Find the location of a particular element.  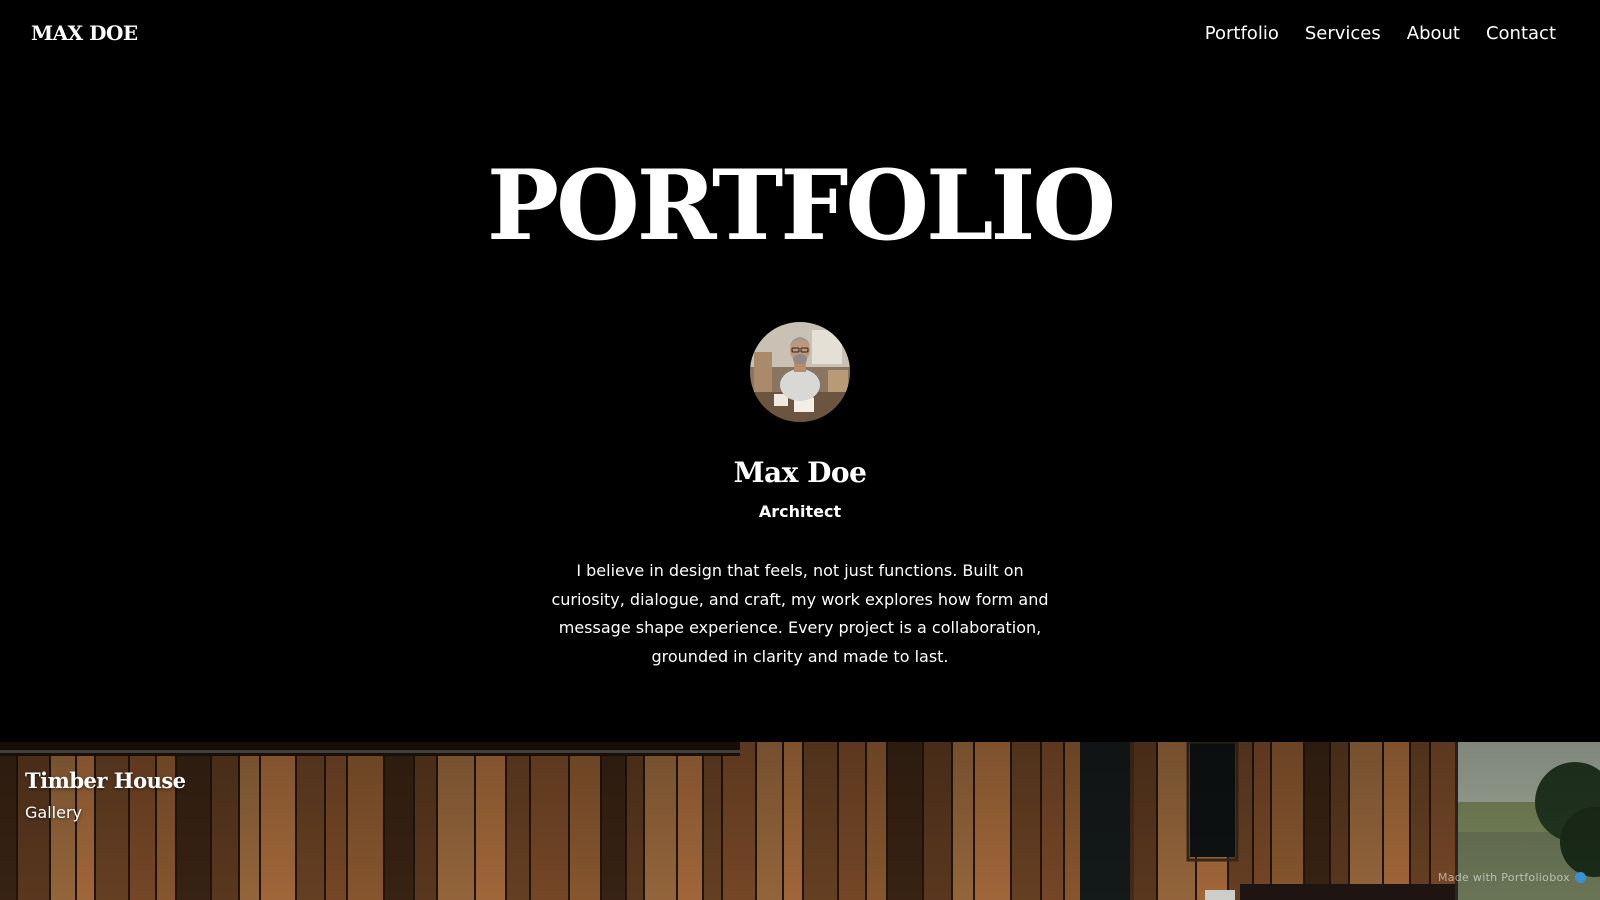

nav-item-services: Services is located at coordinates (1343, 33).